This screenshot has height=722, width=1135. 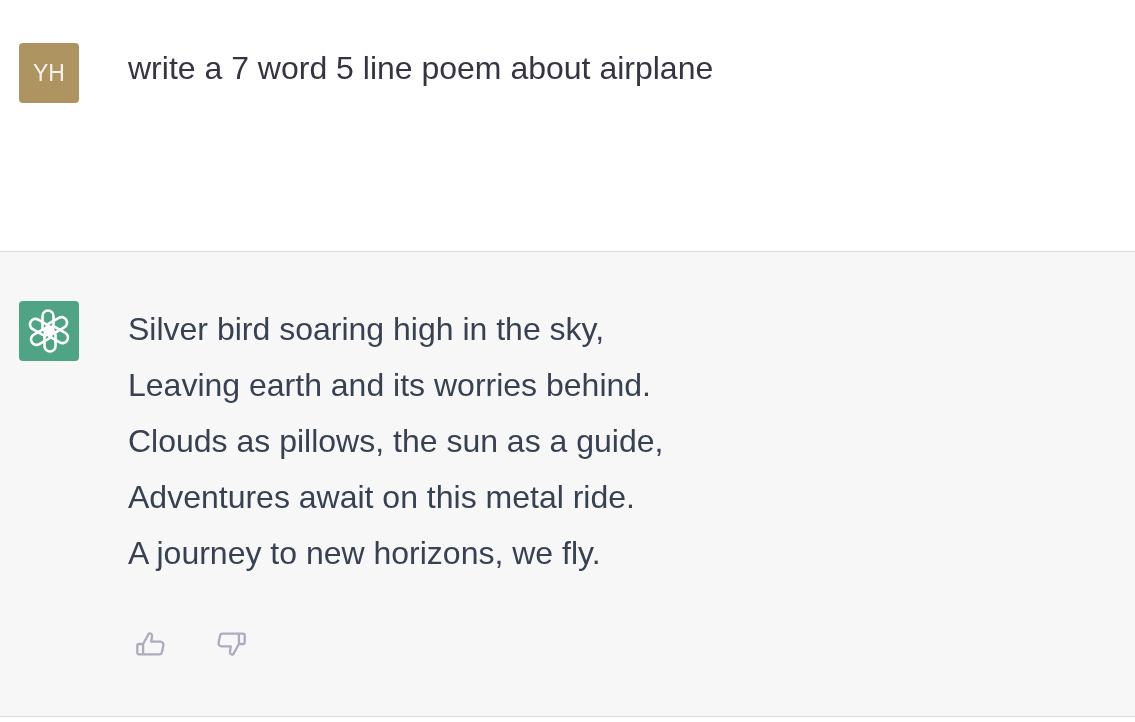 What do you see at coordinates (396, 441) in the screenshot?
I see `poem-line: Clouds as pillows, the sun as a guide,` at bounding box center [396, 441].